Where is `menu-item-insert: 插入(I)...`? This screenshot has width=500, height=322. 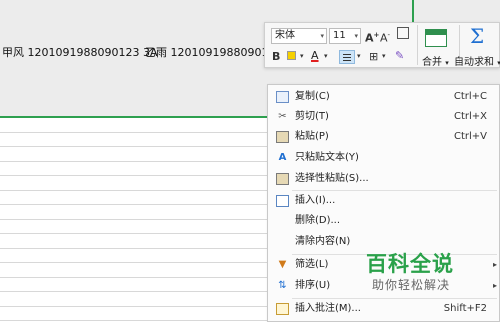 menu-item-insert: 插入(I)... is located at coordinates (384, 201).